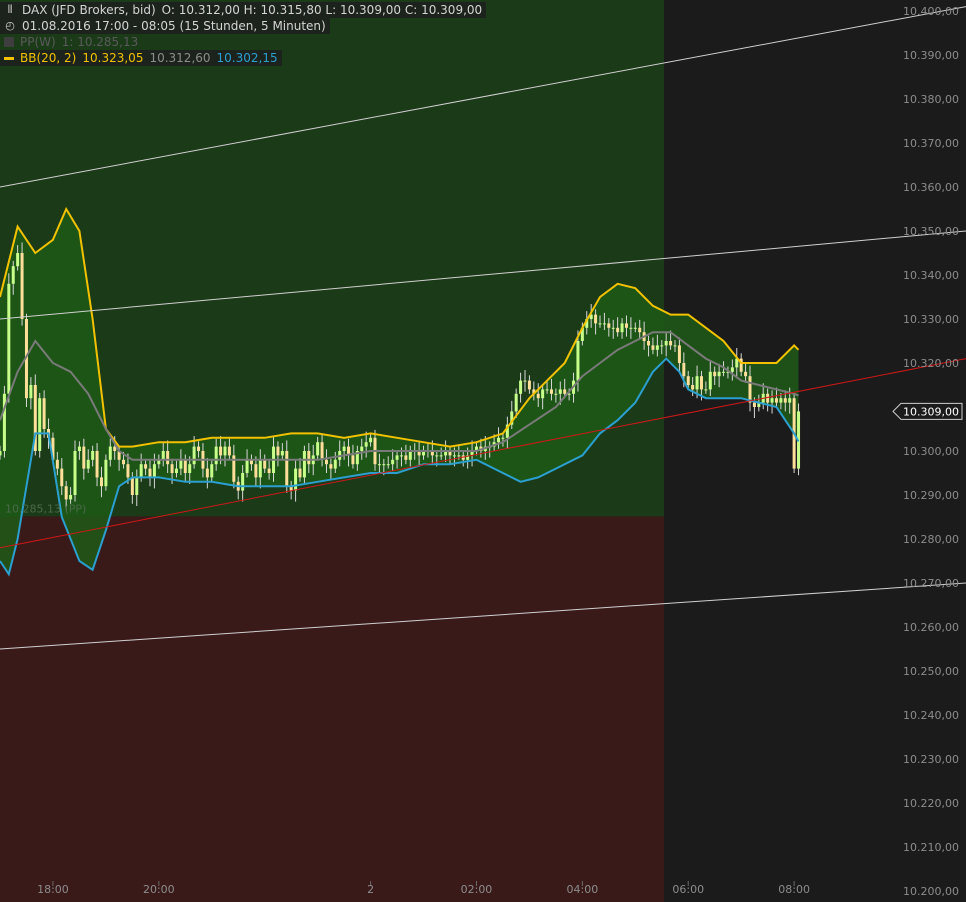  What do you see at coordinates (931, 759) in the screenshot?
I see `y-tick-label: 10.230,00` at bounding box center [931, 759].